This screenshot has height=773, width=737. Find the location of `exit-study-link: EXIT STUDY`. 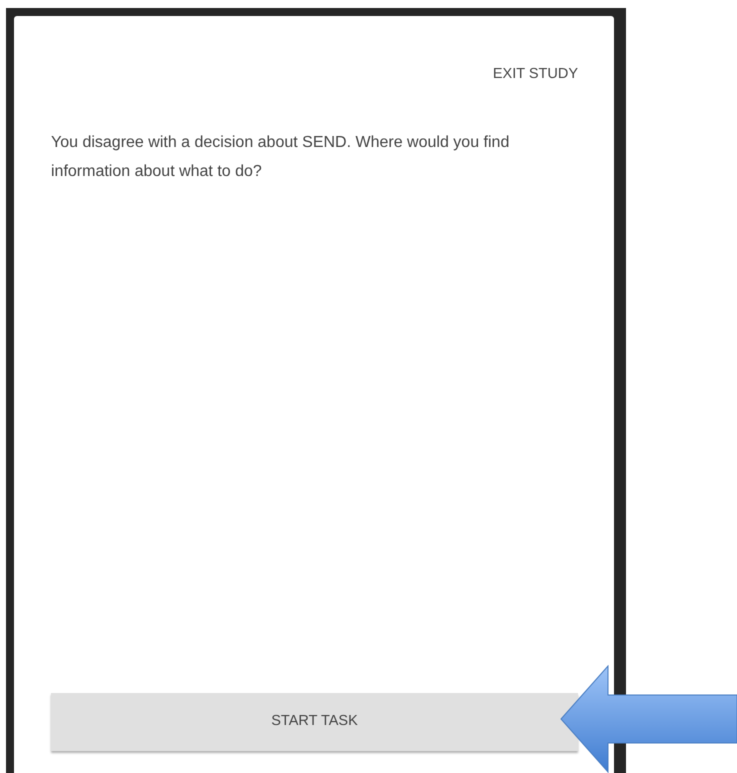

exit-study-link: EXIT STUDY is located at coordinates (535, 75).